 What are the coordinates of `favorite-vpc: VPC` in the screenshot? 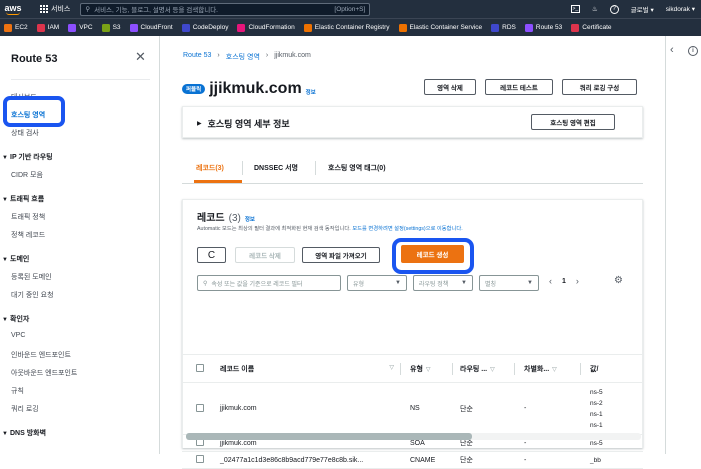 It's located at (80, 27).